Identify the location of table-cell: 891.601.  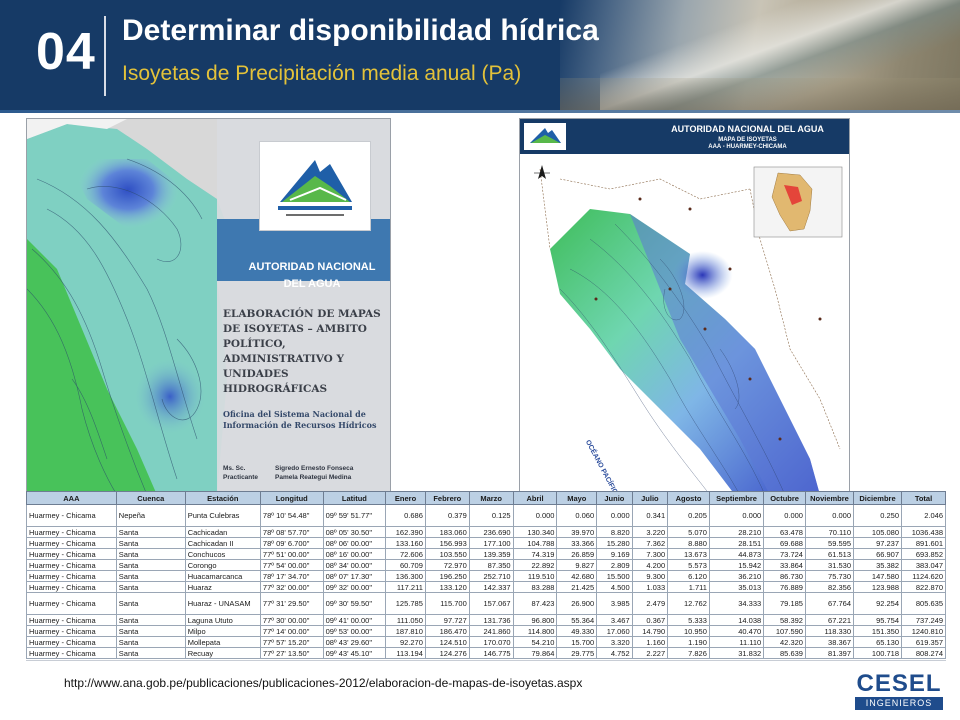
(923, 543).